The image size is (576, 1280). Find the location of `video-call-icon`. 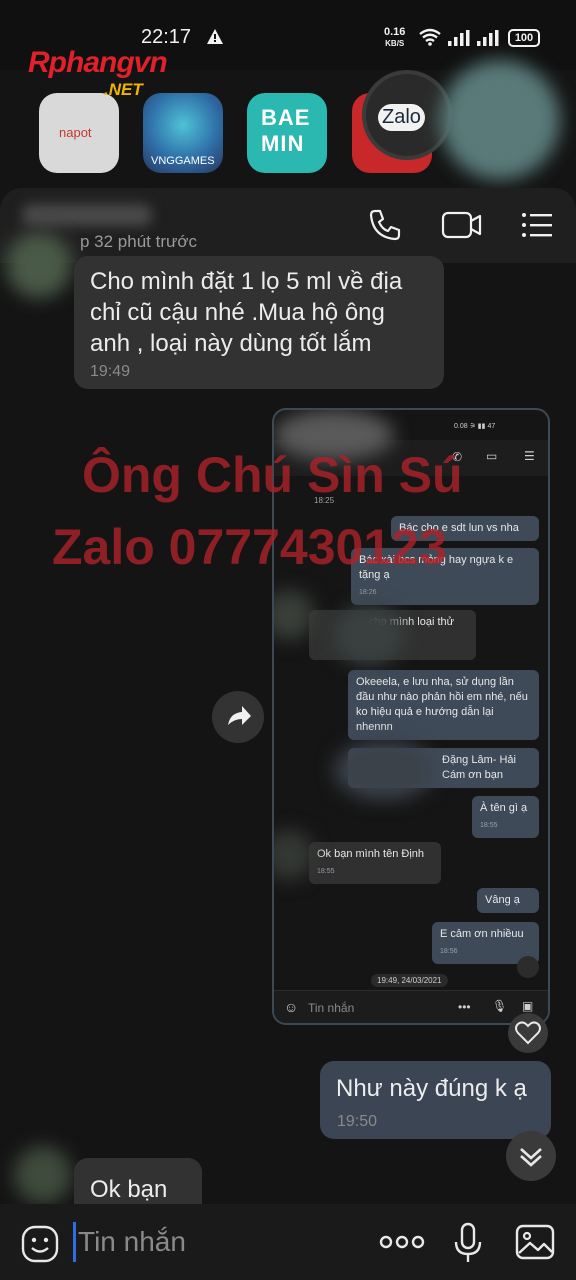

video-call-icon is located at coordinates (462, 225).